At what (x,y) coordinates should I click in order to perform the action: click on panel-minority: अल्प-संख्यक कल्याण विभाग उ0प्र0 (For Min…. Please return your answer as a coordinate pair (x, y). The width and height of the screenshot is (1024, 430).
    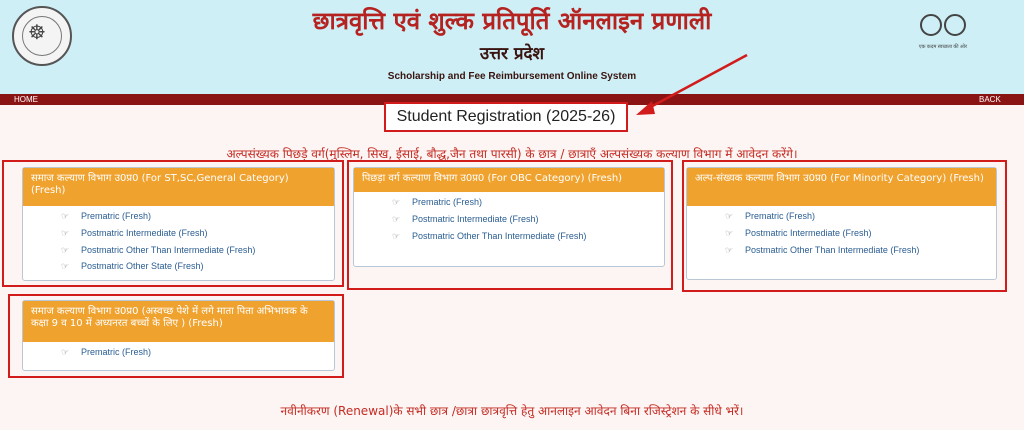
    Looking at the image, I should click on (841, 223).